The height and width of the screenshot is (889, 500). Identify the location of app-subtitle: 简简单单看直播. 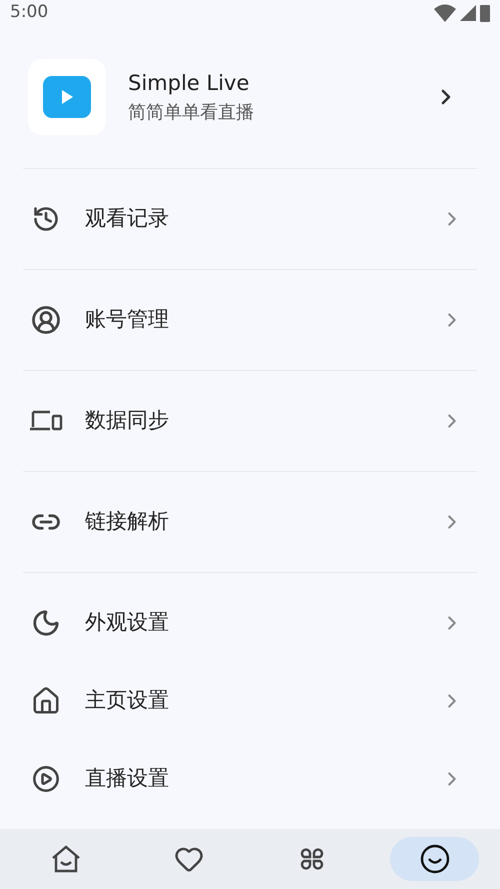
(191, 113).